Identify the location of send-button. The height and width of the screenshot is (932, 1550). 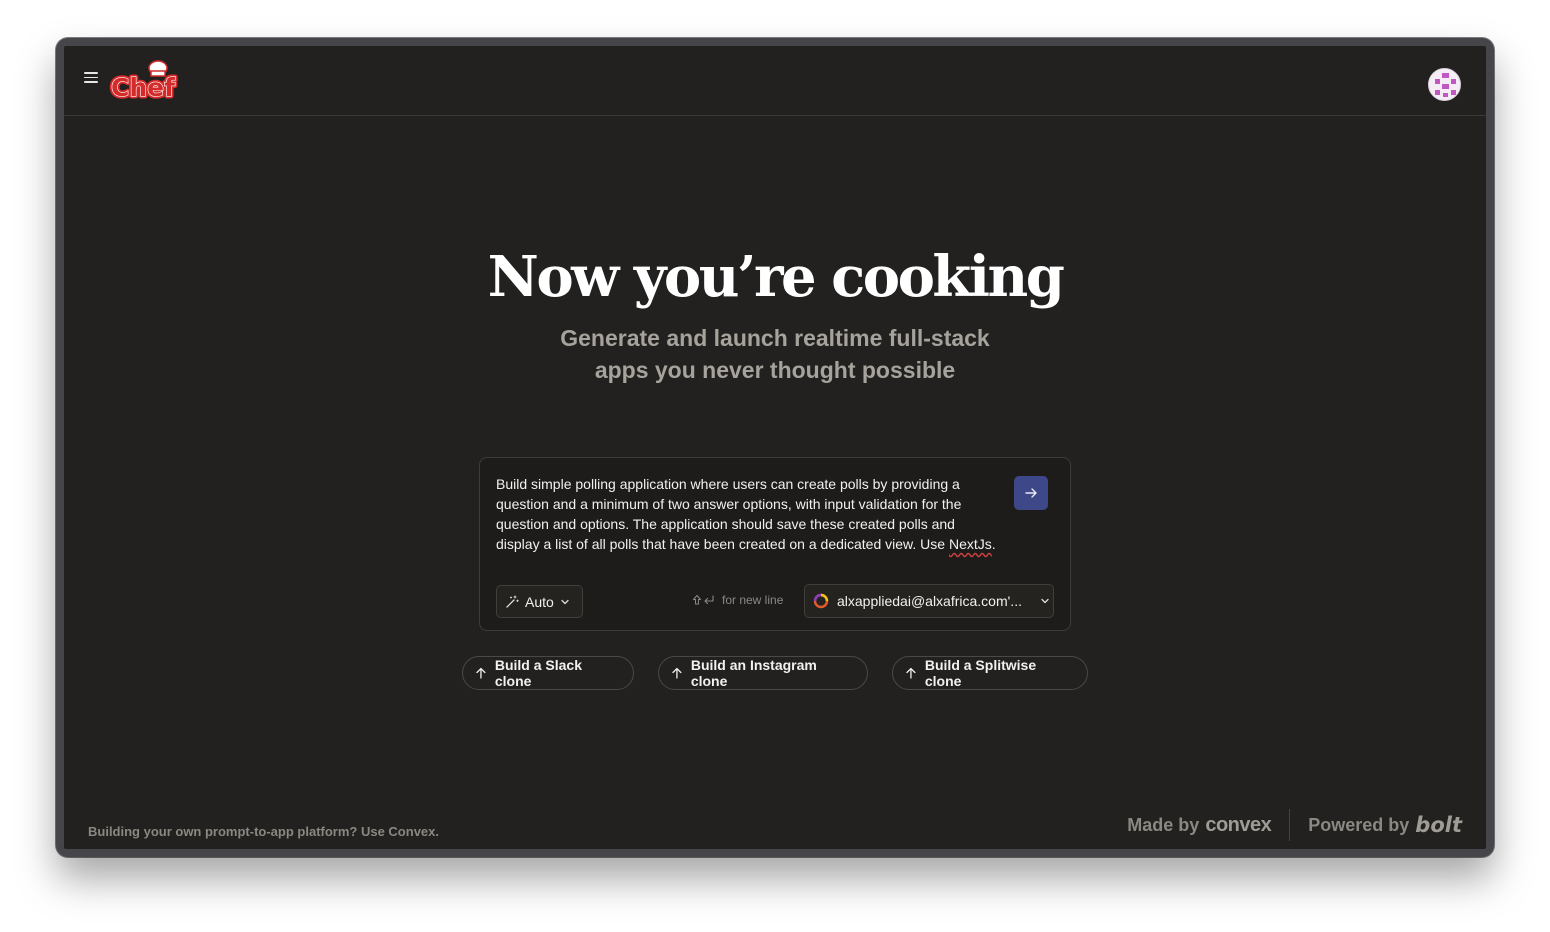
(1031, 493).